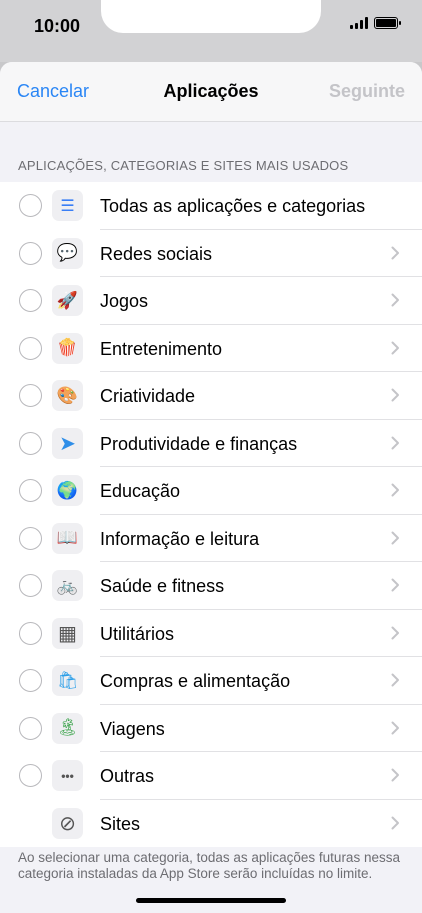 Image resolution: width=422 pixels, height=913 pixels. Describe the element at coordinates (233, 206) in the screenshot. I see `list-item-label: Todas as aplicações e categorias` at that location.